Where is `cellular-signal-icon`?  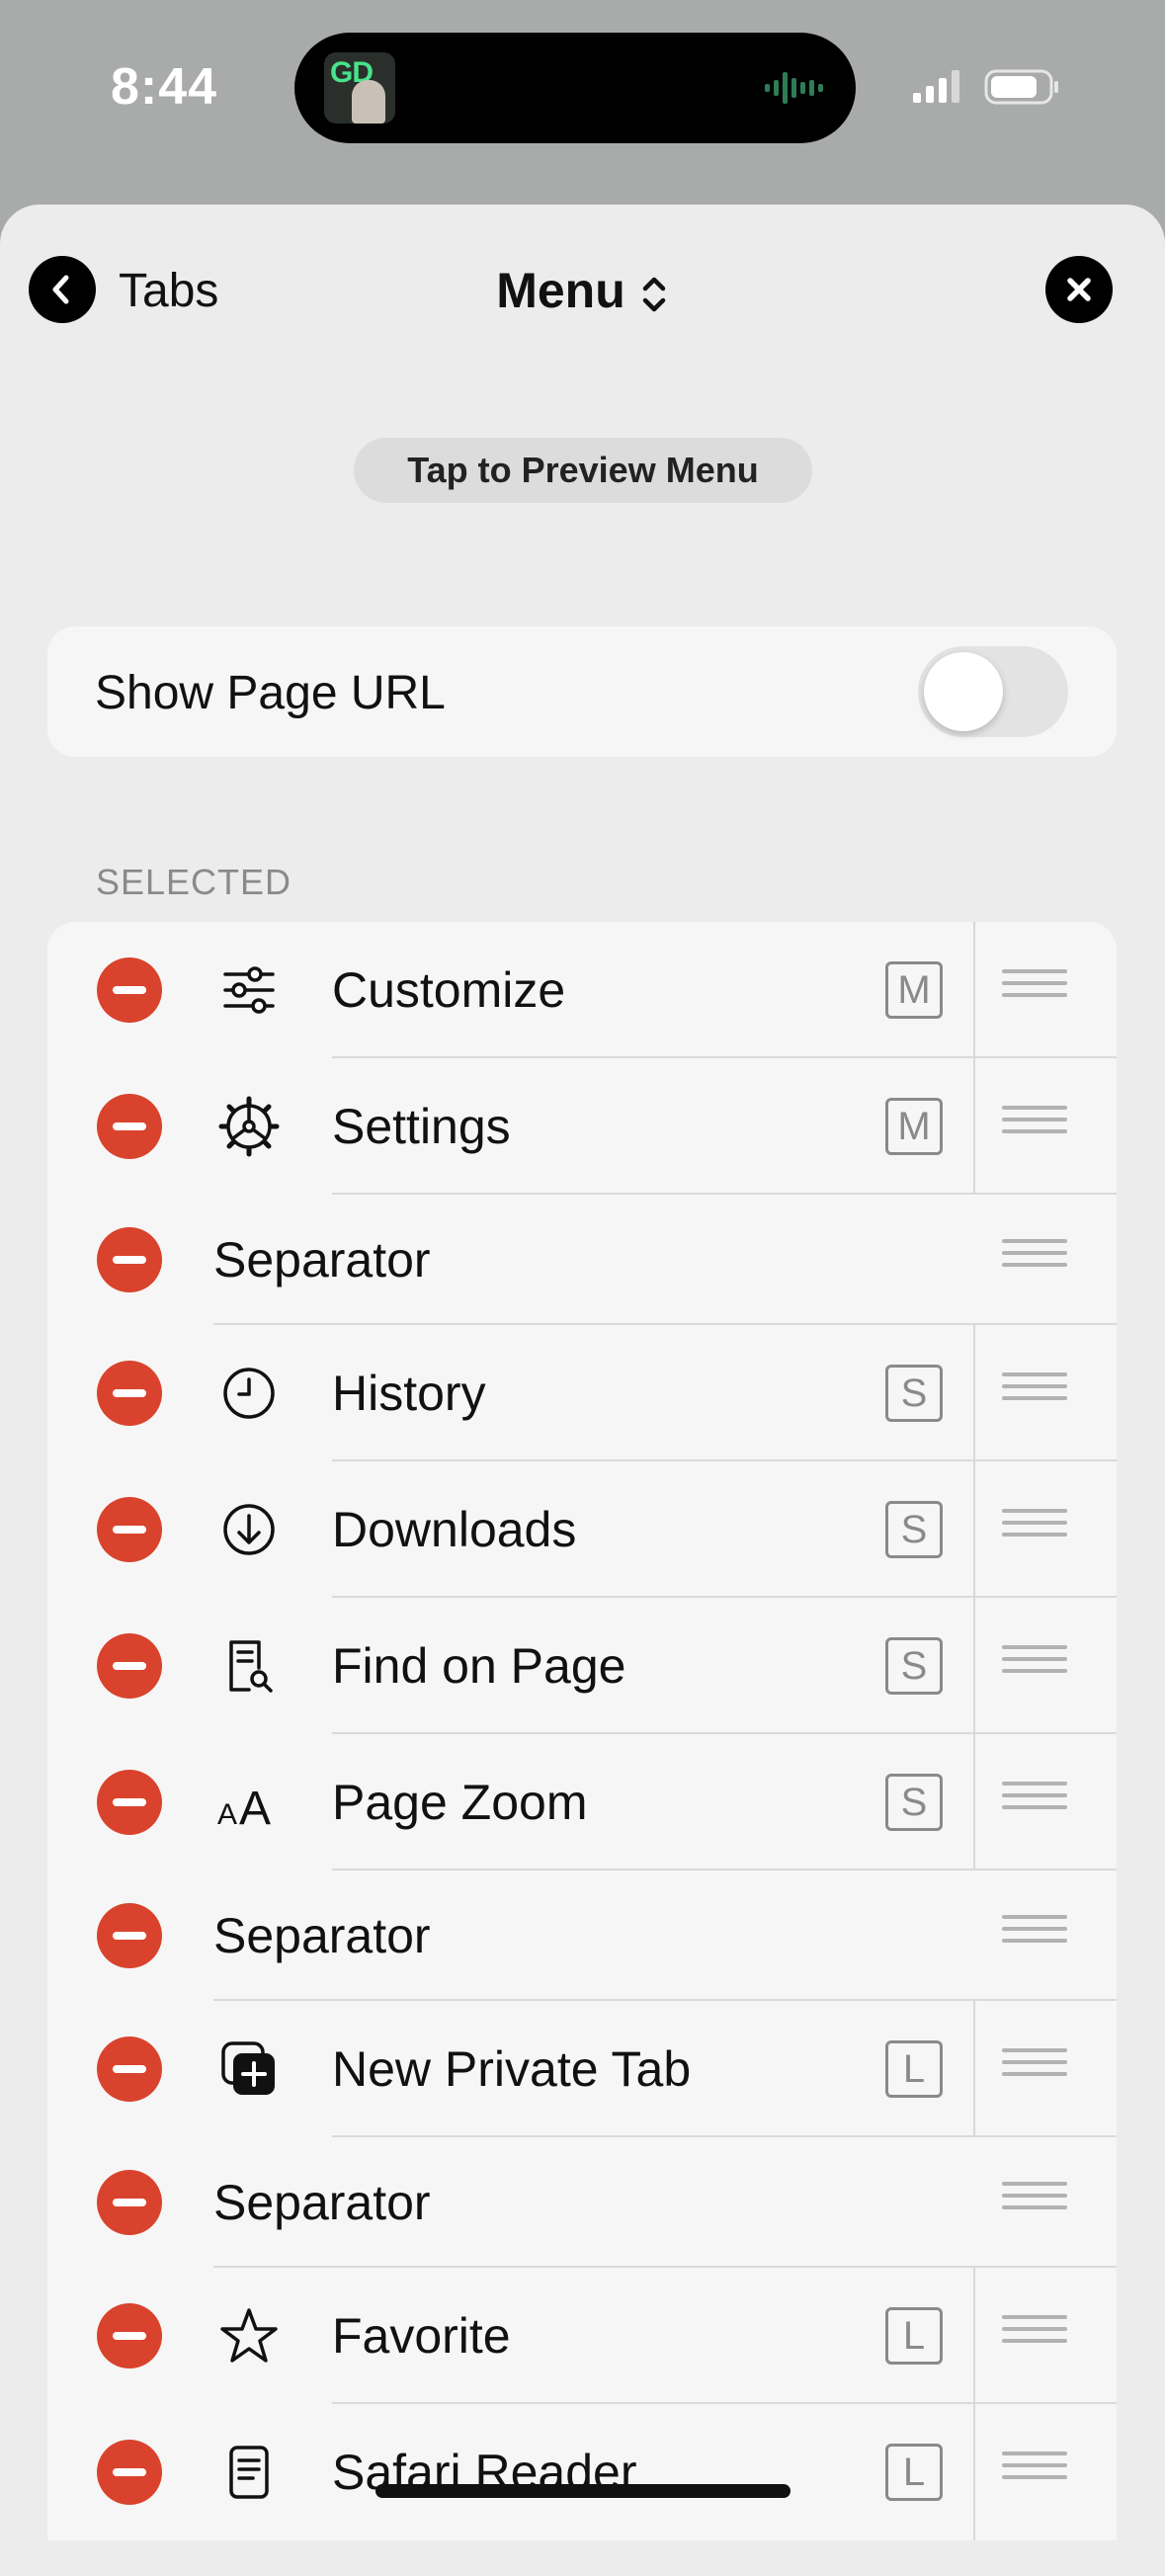 cellular-signal-icon is located at coordinates (936, 86).